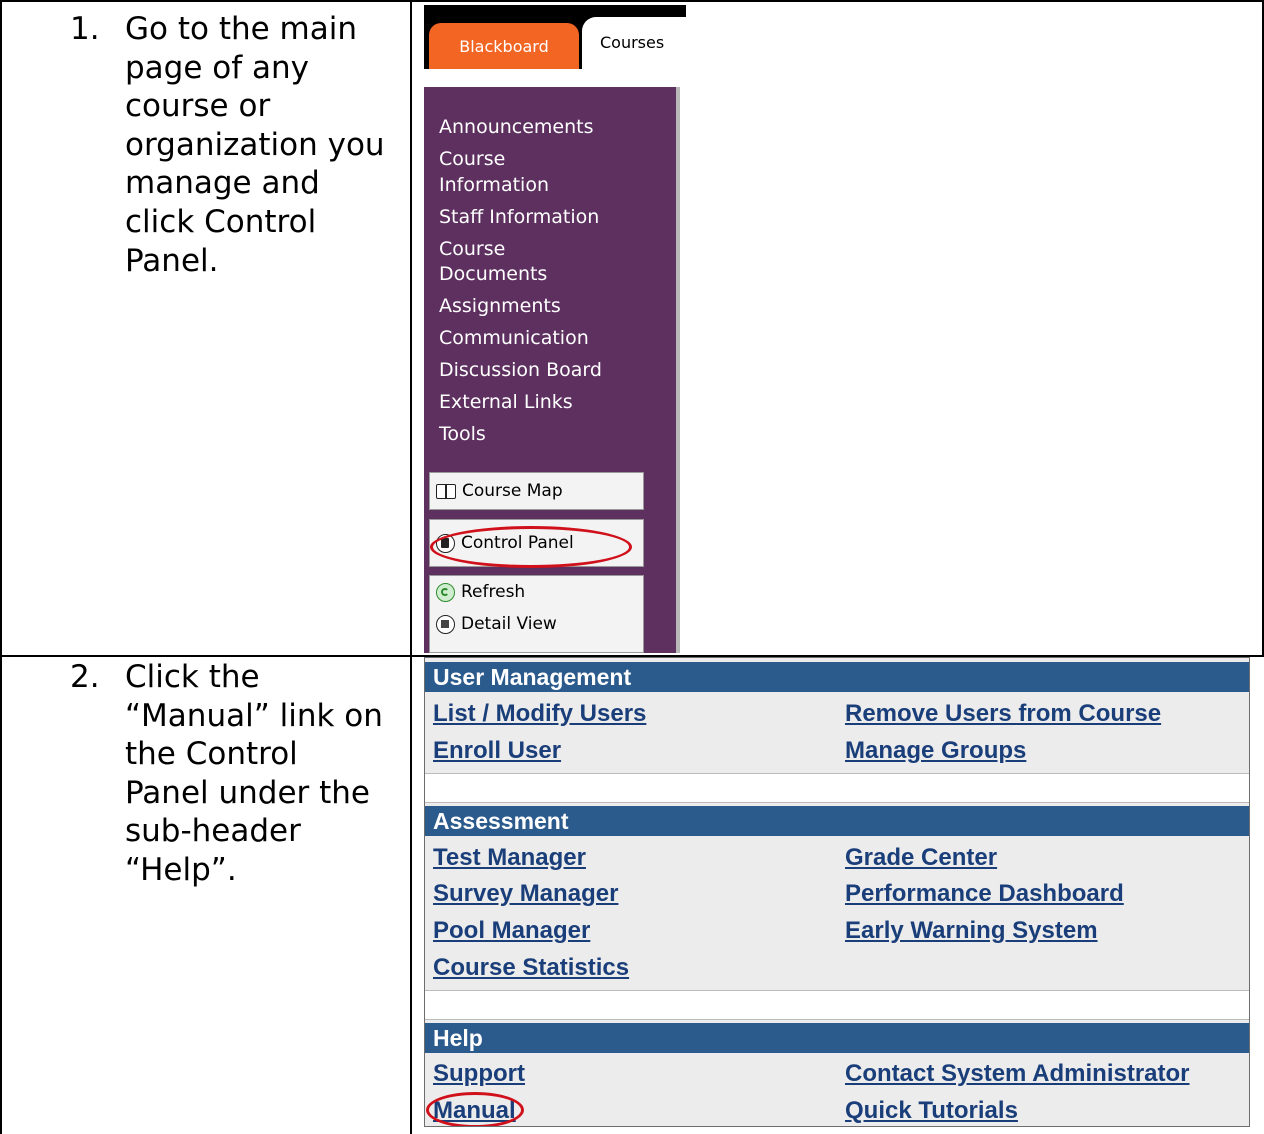  What do you see at coordinates (479, 1074) in the screenshot?
I see `link-support: Support` at bounding box center [479, 1074].